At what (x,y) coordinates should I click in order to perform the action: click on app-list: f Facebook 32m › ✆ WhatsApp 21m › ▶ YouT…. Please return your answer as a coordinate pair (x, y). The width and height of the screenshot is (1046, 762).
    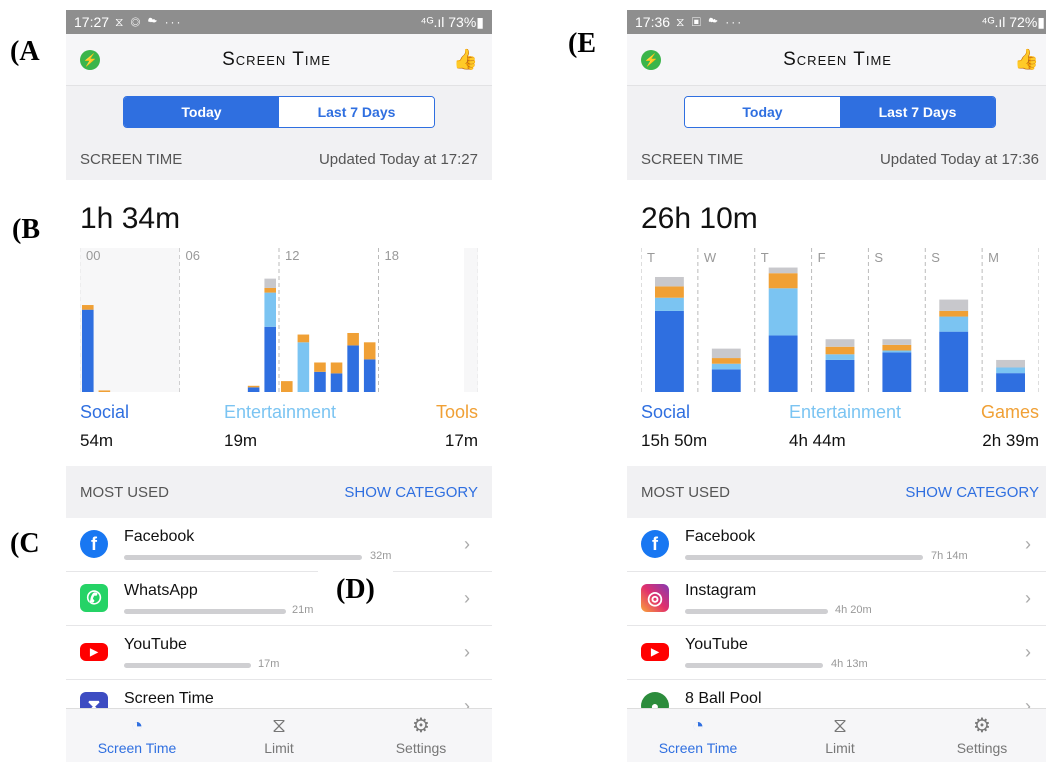
    Looking at the image, I should click on (279, 626).